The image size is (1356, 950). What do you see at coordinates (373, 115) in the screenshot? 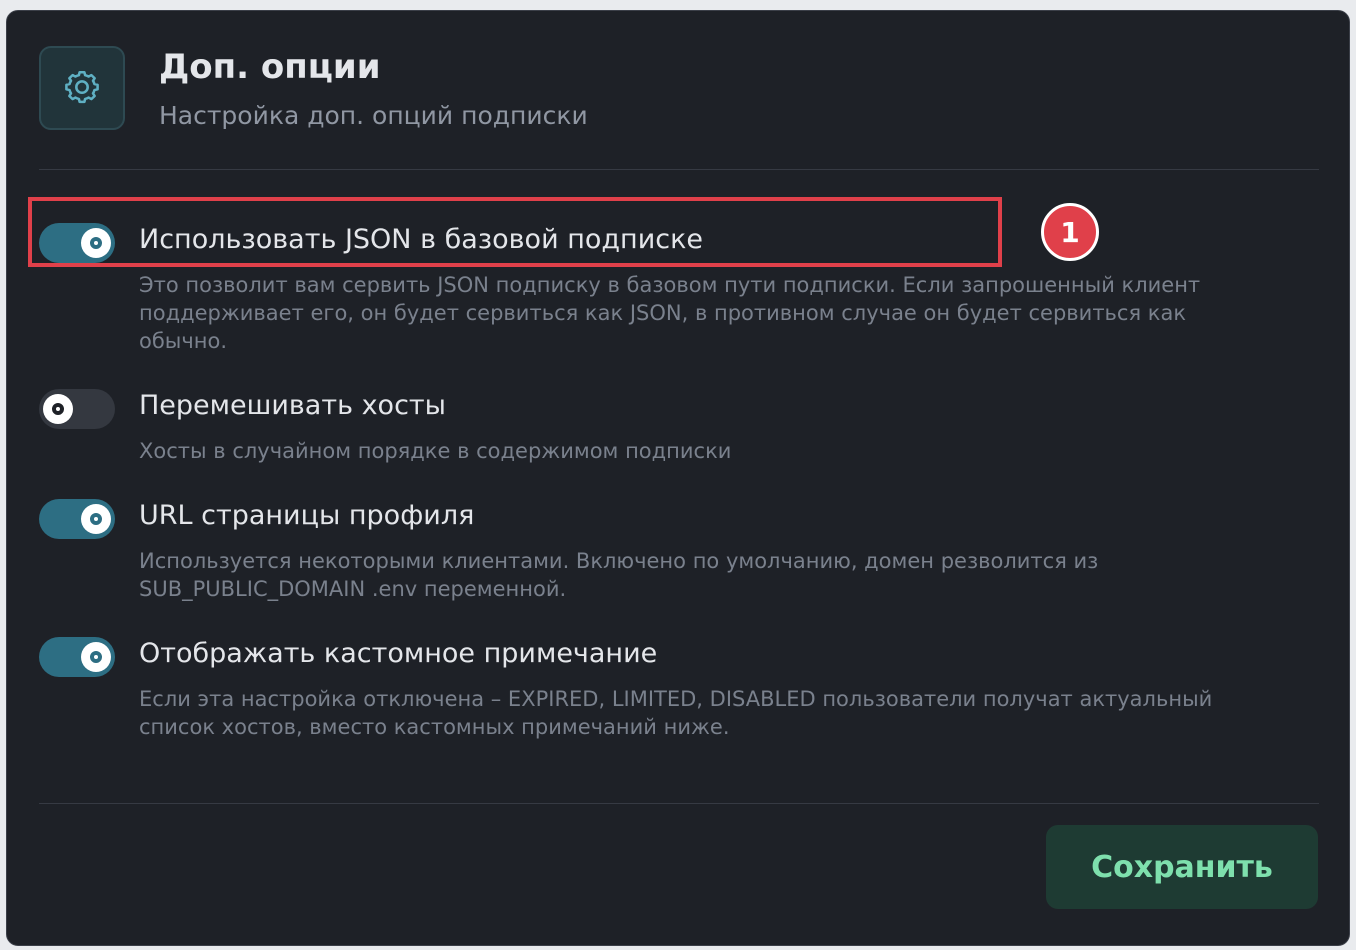
I see `page-subtitle: Настройка доп. опций подписки` at bounding box center [373, 115].